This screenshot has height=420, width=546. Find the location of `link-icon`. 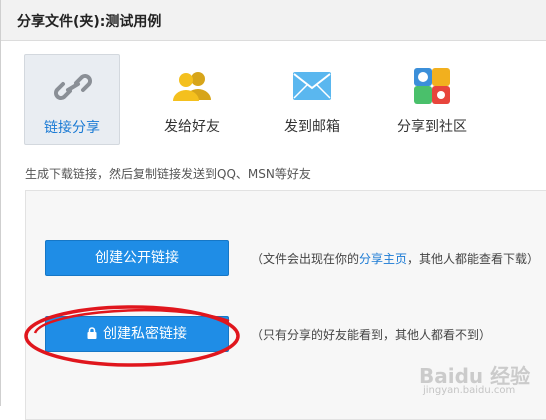

link-icon is located at coordinates (73, 87).